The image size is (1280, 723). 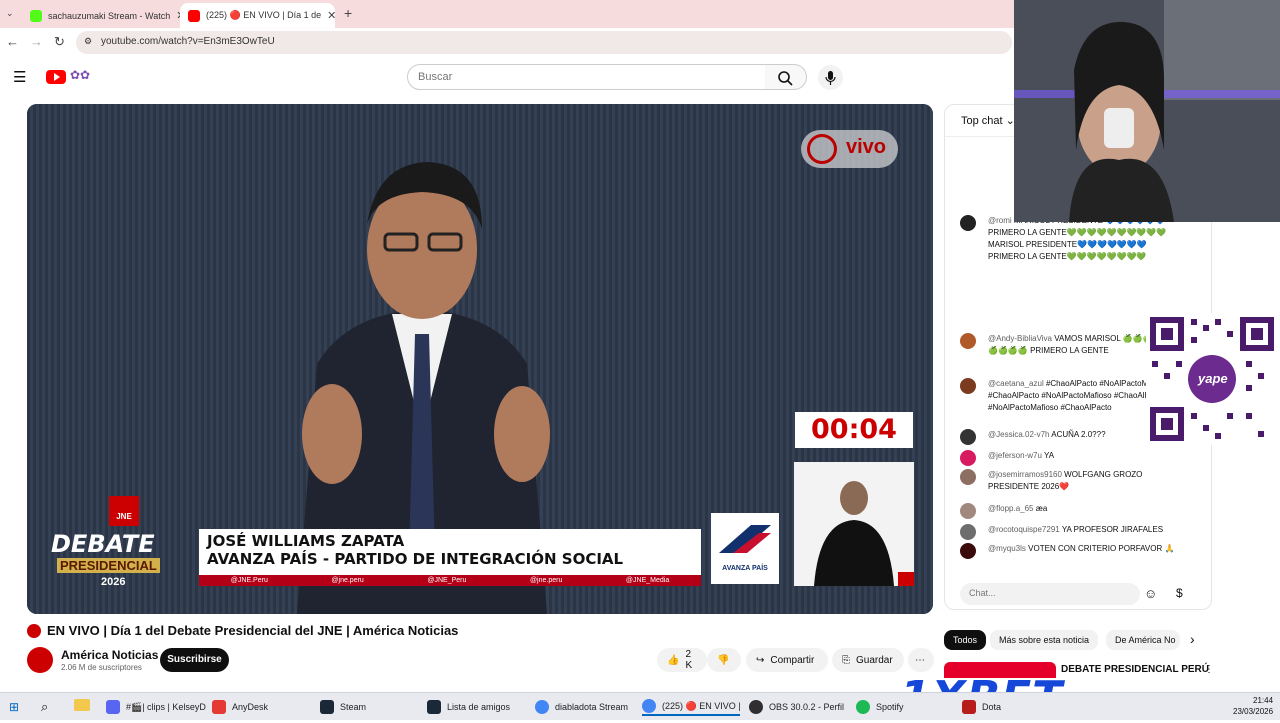 What do you see at coordinates (1011, 508) in the screenshot?
I see `chat-author: @flopp.a_65` at bounding box center [1011, 508].